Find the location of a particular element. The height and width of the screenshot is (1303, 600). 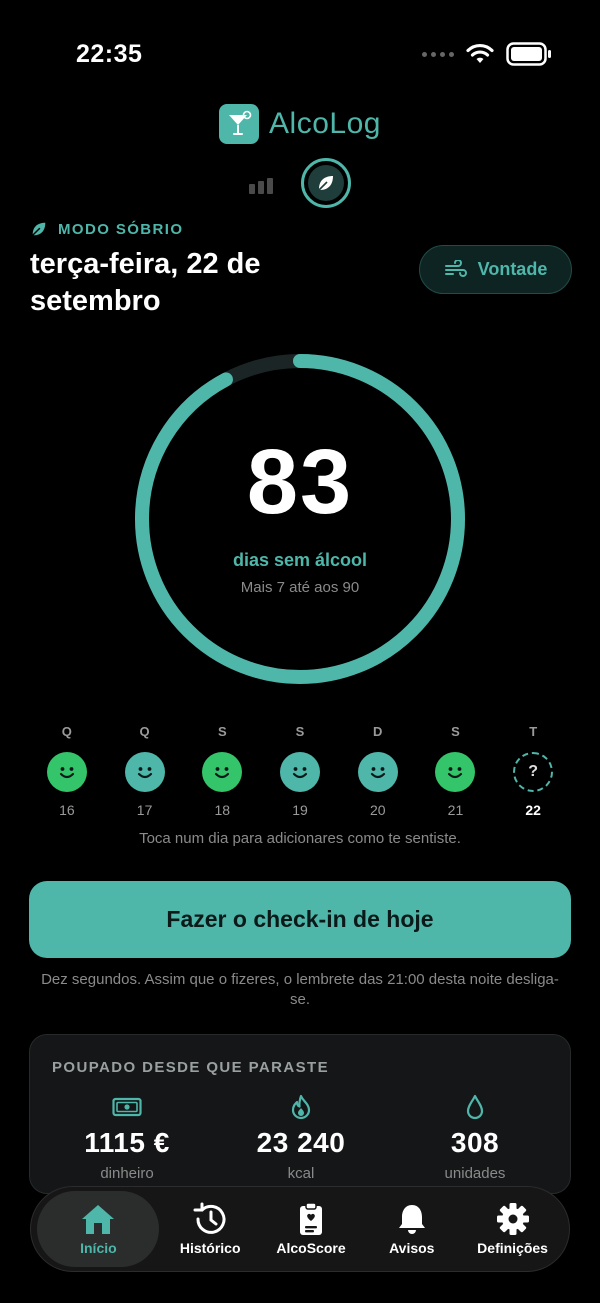

day-letter: D is located at coordinates (378, 731).